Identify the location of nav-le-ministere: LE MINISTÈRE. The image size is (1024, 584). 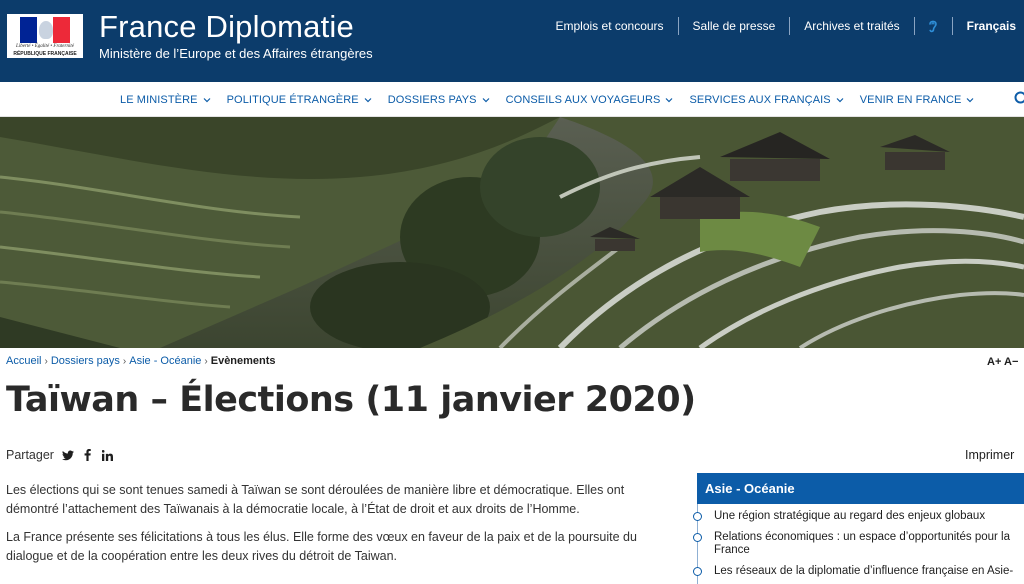
(165, 100).